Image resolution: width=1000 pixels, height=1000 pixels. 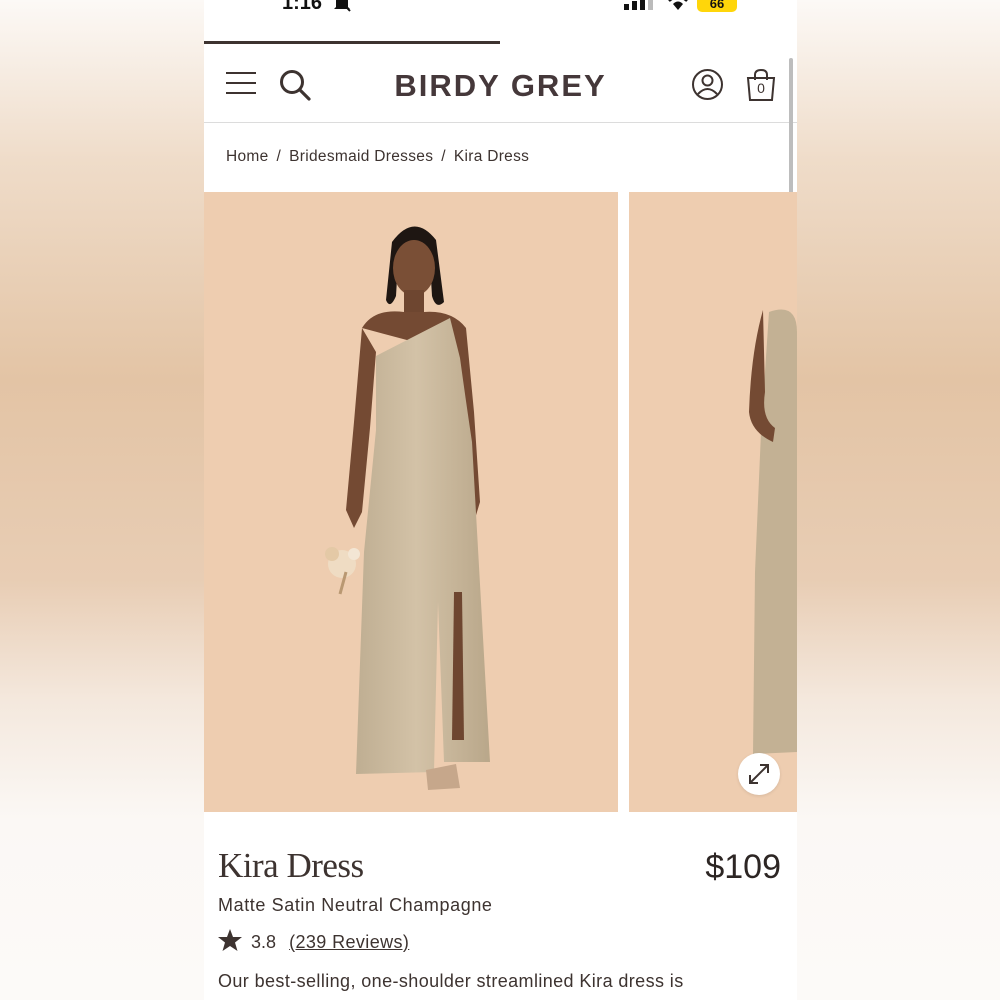 I want to click on product-price: $109, so click(x=743, y=867).